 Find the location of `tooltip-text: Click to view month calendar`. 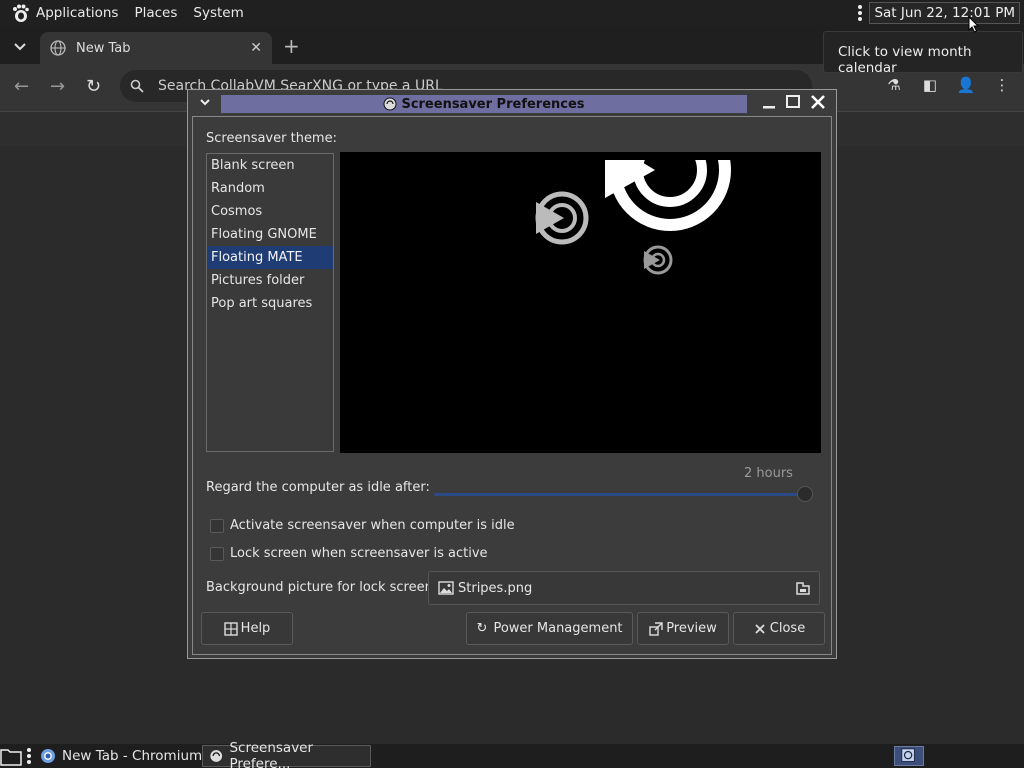

tooltip-text: Click to view month calendar is located at coordinates (905, 60).